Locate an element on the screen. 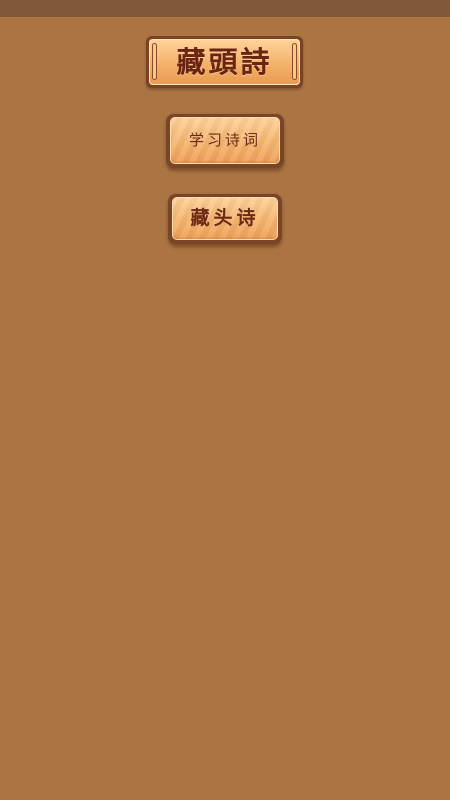 Image resolution: width=450 pixels, height=800 pixels. study-poems-button: 学习诗词 is located at coordinates (225, 140).